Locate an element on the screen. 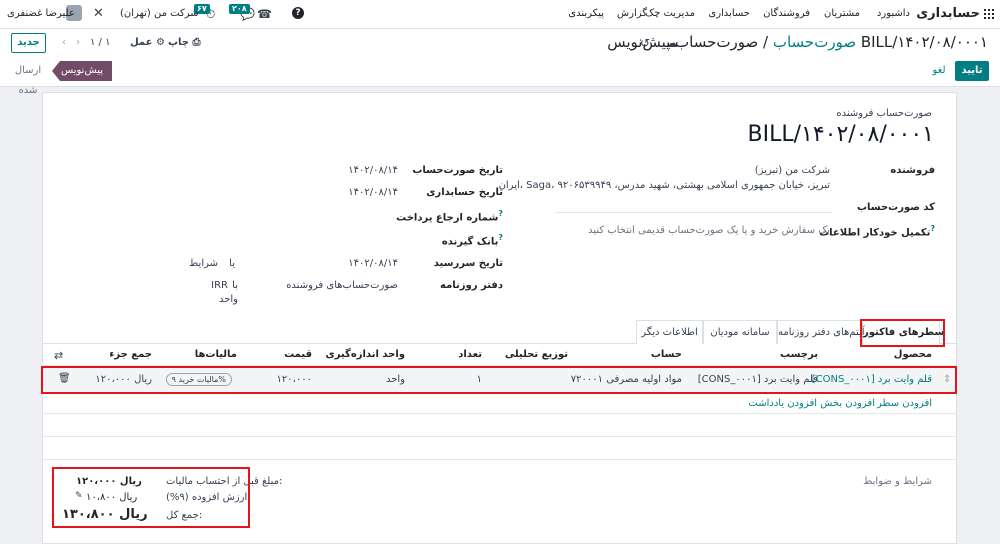 This screenshot has width=1000, height=544. currency-unit: واحد is located at coordinates (228, 299).